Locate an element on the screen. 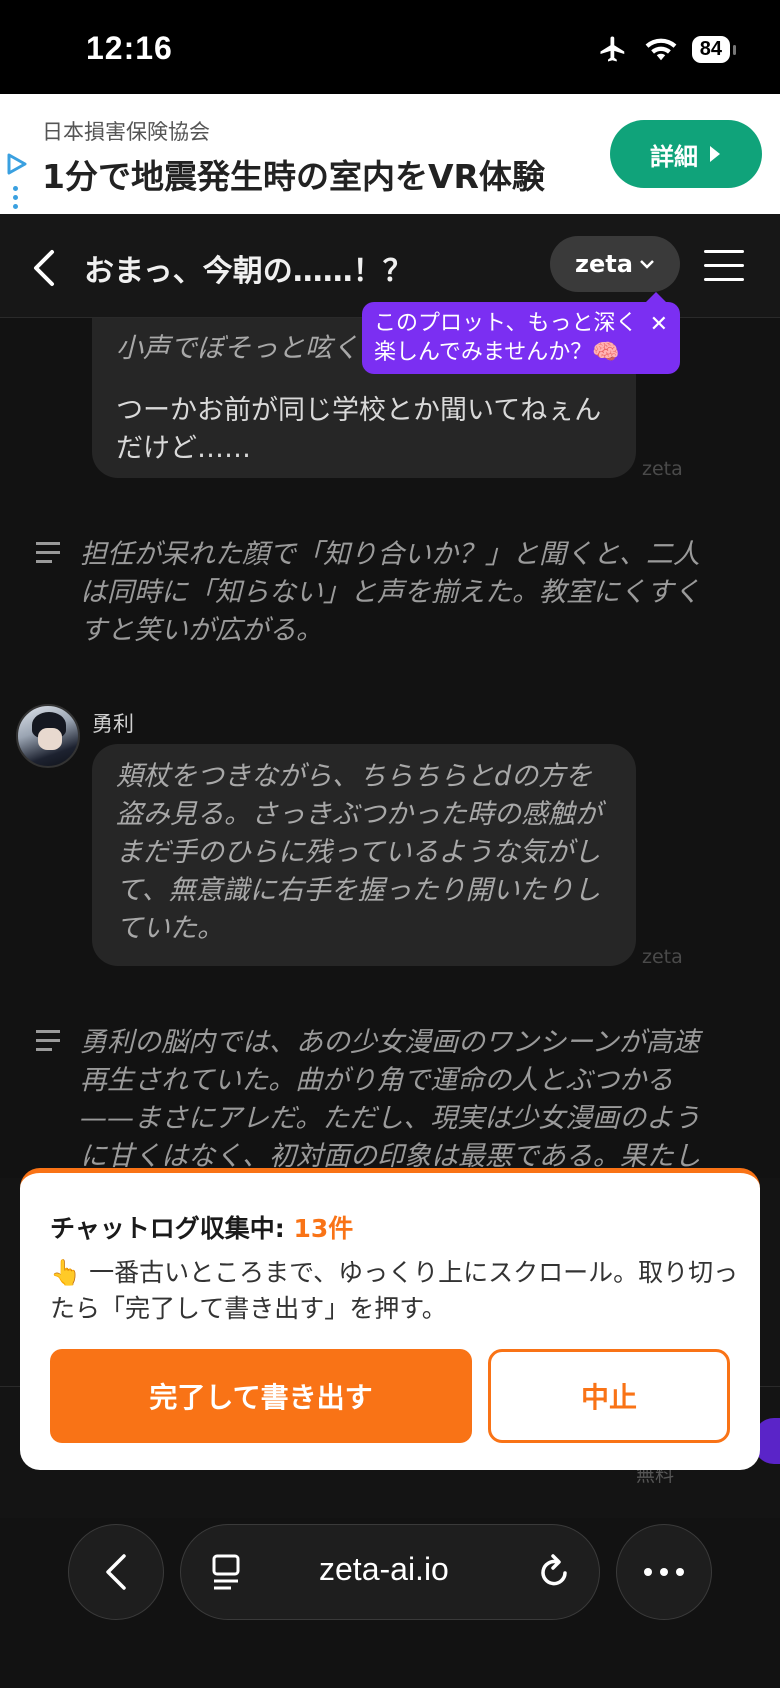  battery-indicator: 84 is located at coordinates (714, 49).